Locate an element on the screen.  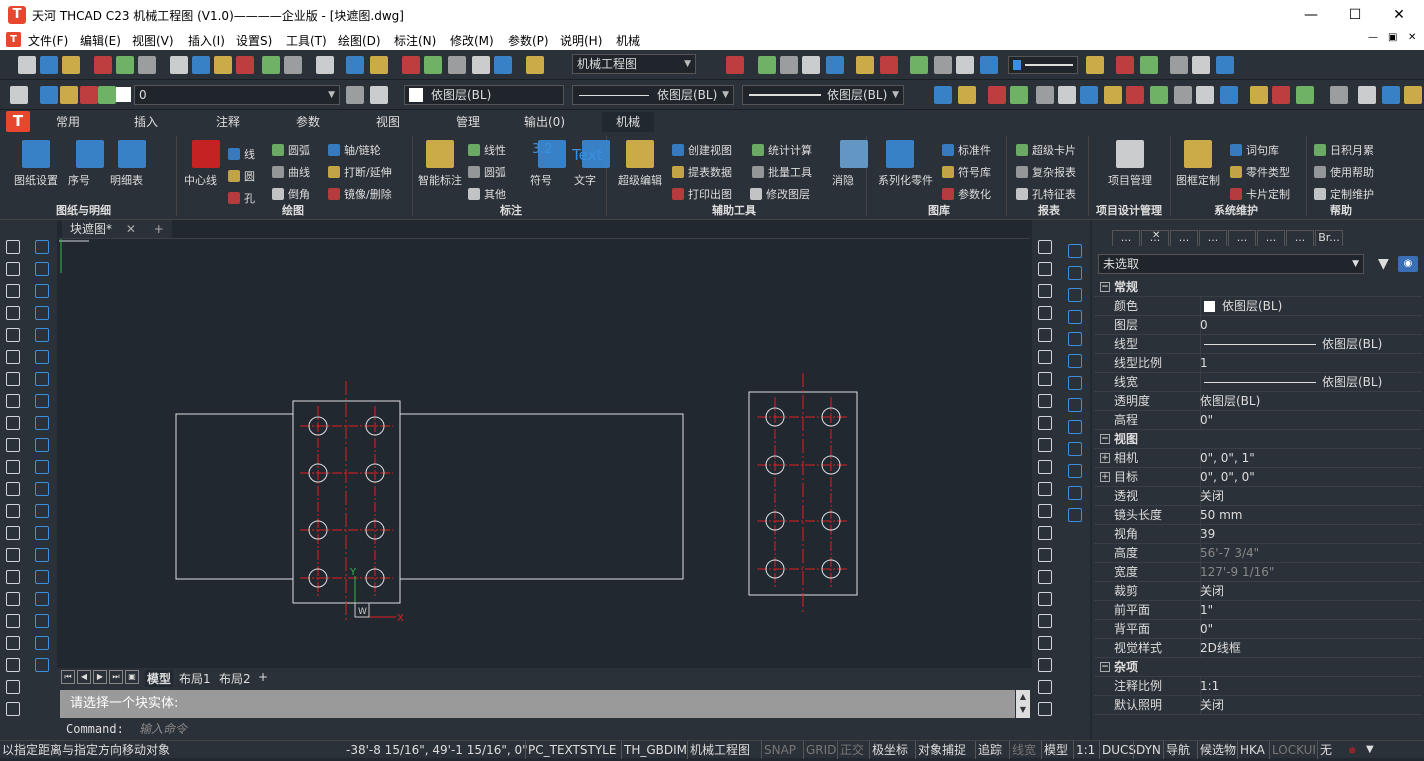
chaoji-icon is located at coordinates (640, 154).